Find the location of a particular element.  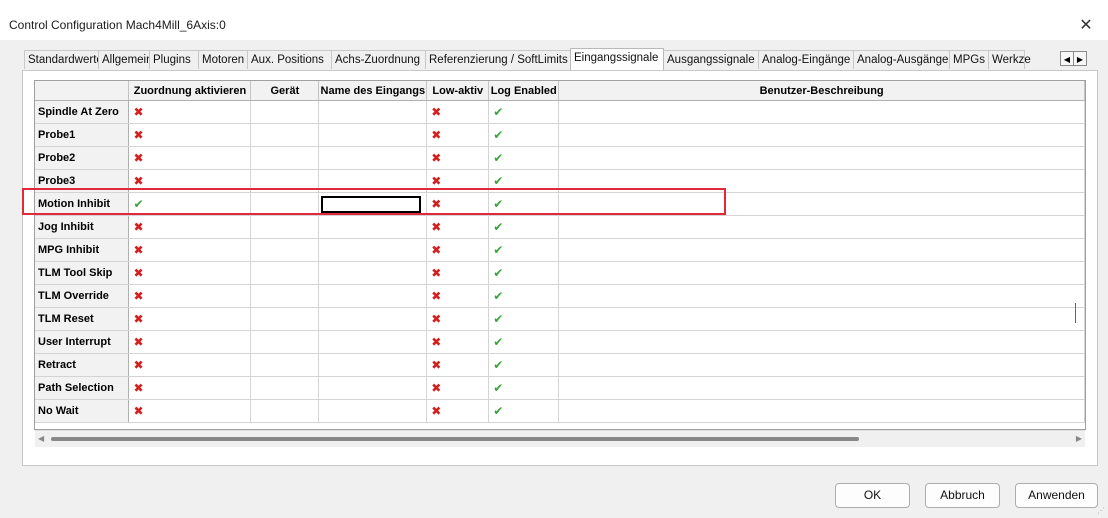

table-row: Probe3 ✖ ✖ ✔ is located at coordinates (560, 181).